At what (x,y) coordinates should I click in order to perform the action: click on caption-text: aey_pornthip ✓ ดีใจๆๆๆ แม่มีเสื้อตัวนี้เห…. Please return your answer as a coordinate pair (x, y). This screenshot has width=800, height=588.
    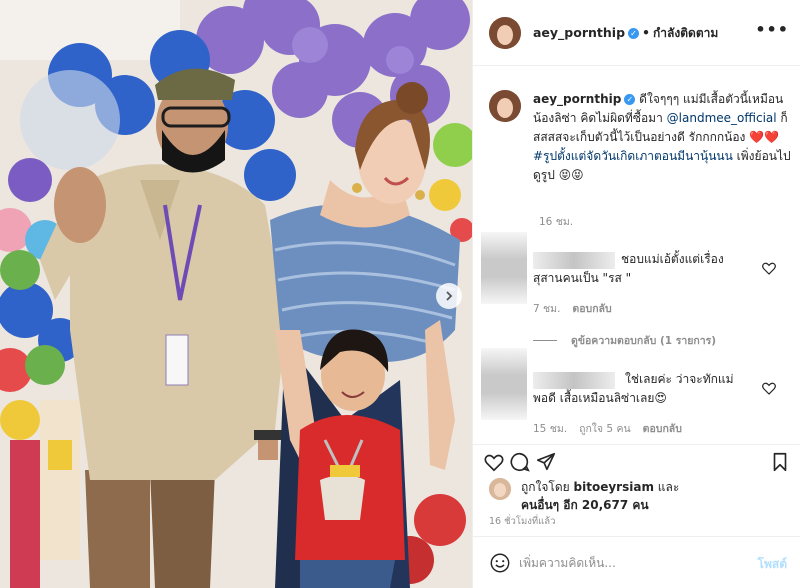
    Looking at the image, I should click on (662, 137).